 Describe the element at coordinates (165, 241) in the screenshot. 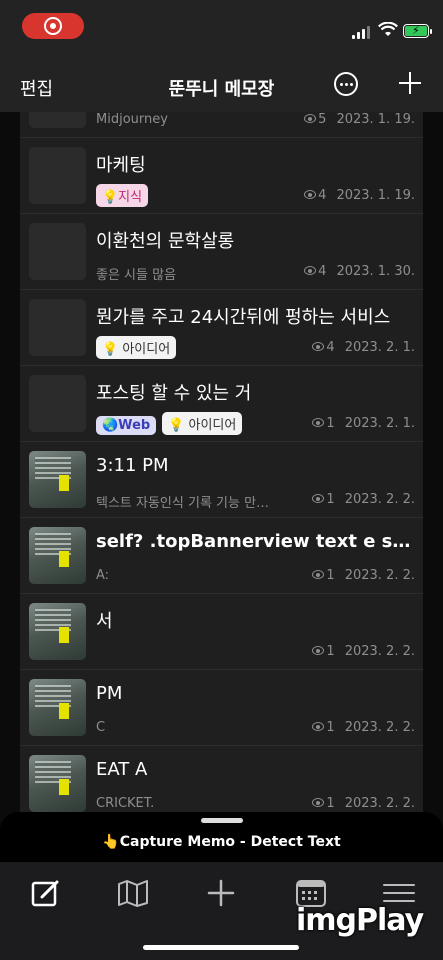

I see `memo-title: 이환천의 문학살롱` at that location.